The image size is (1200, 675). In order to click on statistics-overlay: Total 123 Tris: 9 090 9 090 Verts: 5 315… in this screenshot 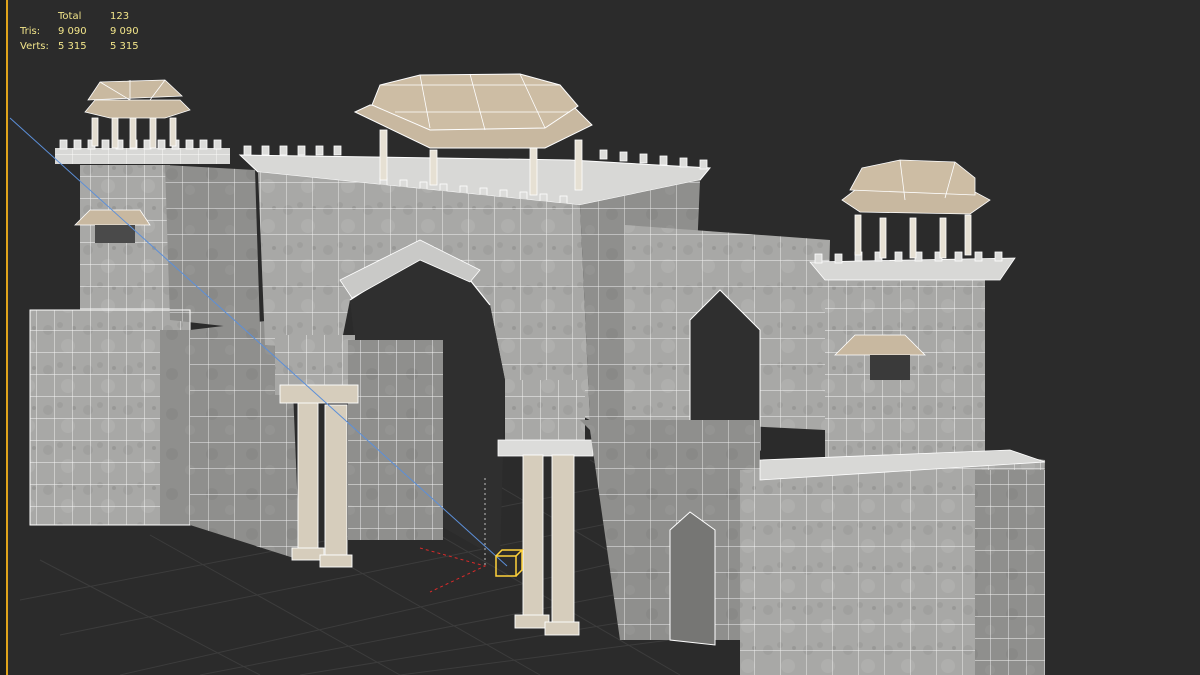, I will do `click(90, 31)`.